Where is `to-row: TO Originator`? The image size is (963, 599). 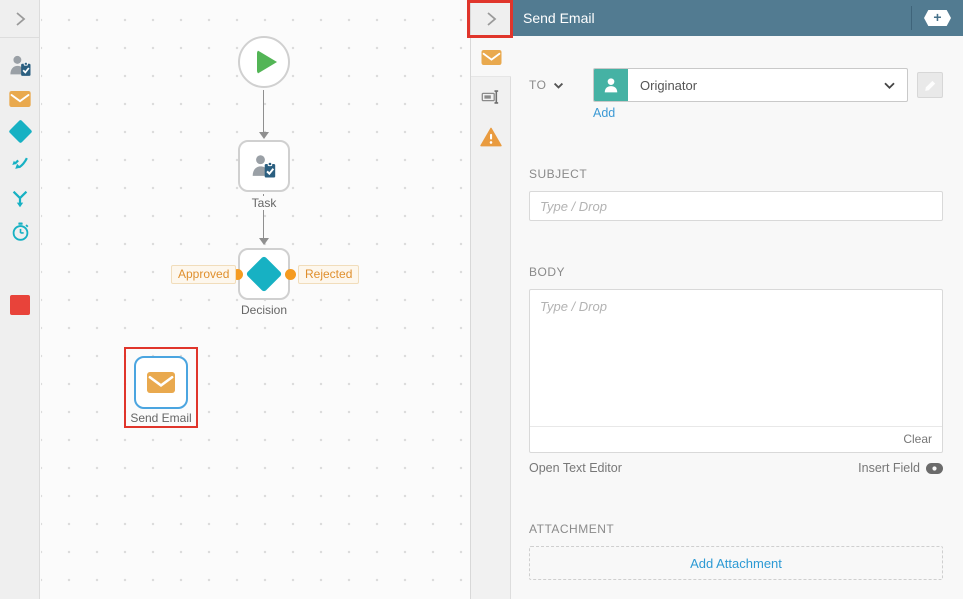
to-row: TO Originator is located at coordinates (736, 85).